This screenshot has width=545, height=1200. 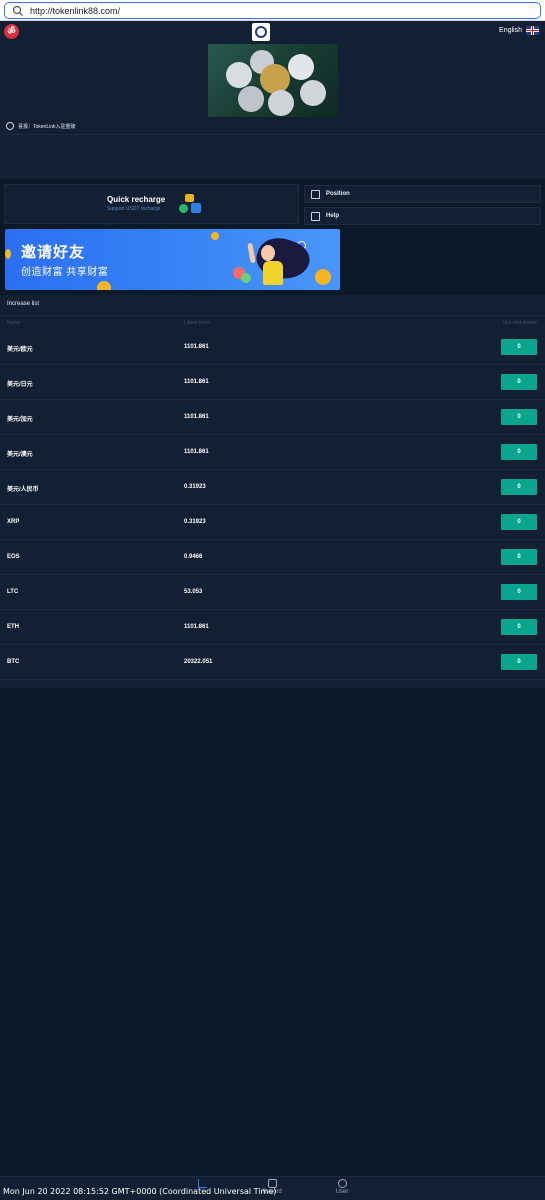 I want to click on help-label: Help, so click(x=333, y=216).